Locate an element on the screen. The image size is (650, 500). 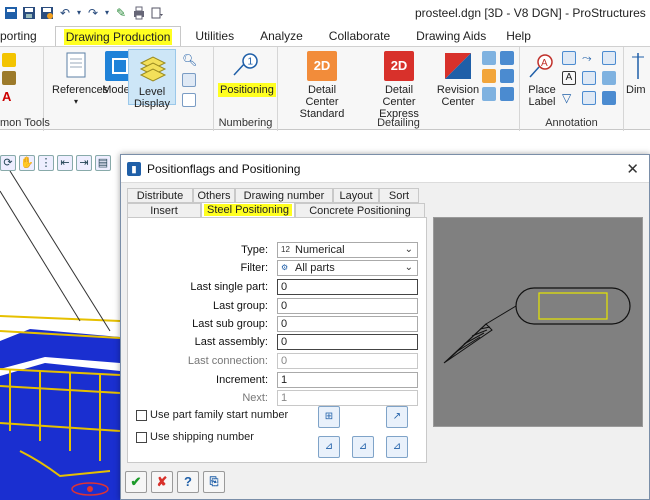
tab-sort: Sort is located at coordinates (399, 195).